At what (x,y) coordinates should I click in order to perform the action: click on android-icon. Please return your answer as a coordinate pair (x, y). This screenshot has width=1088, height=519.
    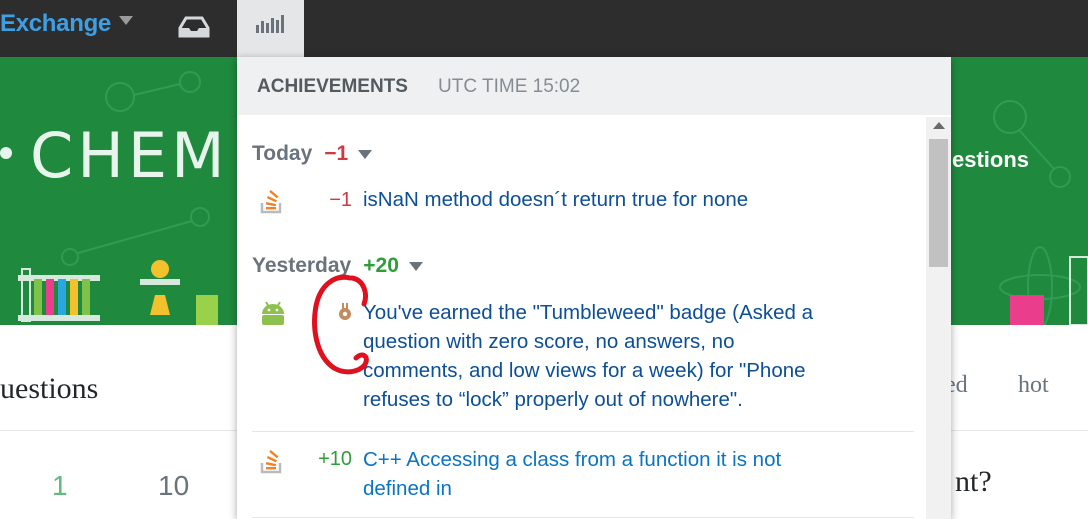
    Looking at the image, I should click on (273, 313).